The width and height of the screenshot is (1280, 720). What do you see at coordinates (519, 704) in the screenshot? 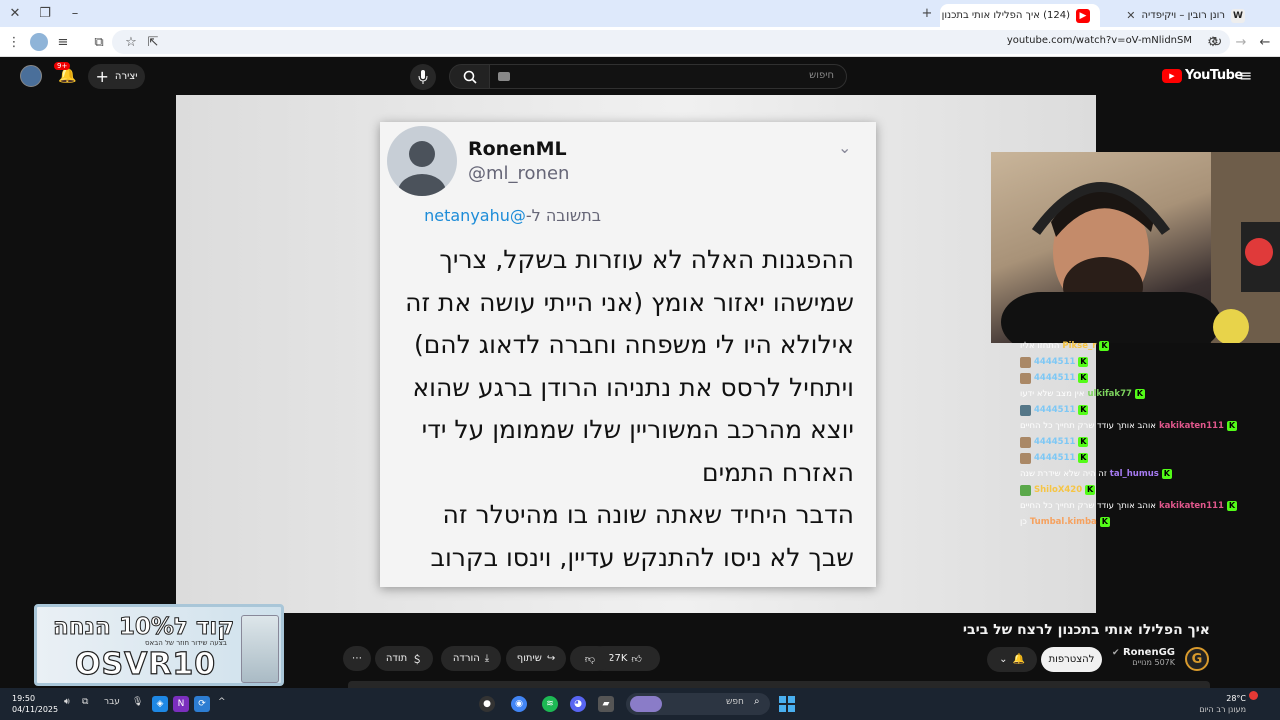
I see `chrome-icon: ◉` at bounding box center [519, 704].